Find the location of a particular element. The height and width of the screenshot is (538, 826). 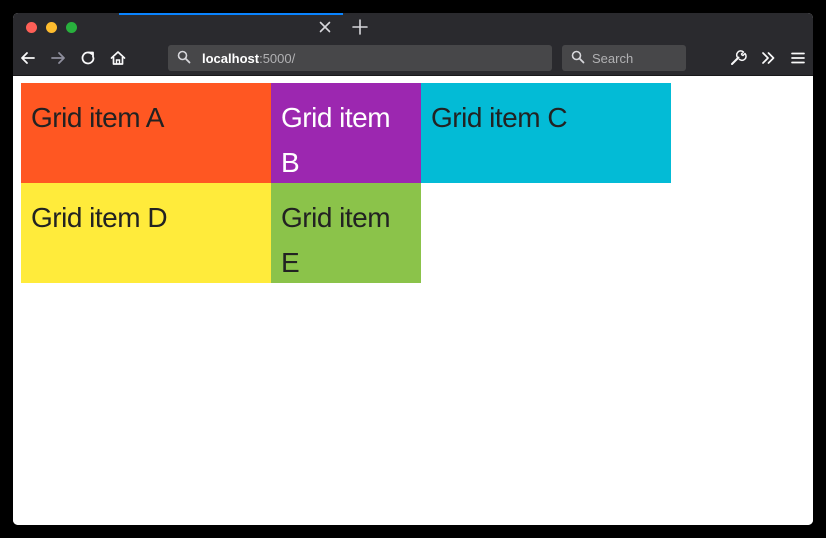

browser-tab is located at coordinates (232, 27).